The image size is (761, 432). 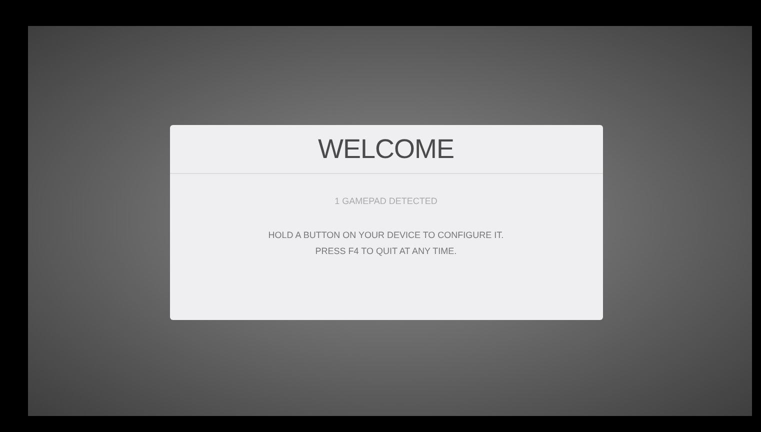 What do you see at coordinates (386, 149) in the screenshot?
I see `dialog-title: WELCOME` at bounding box center [386, 149].